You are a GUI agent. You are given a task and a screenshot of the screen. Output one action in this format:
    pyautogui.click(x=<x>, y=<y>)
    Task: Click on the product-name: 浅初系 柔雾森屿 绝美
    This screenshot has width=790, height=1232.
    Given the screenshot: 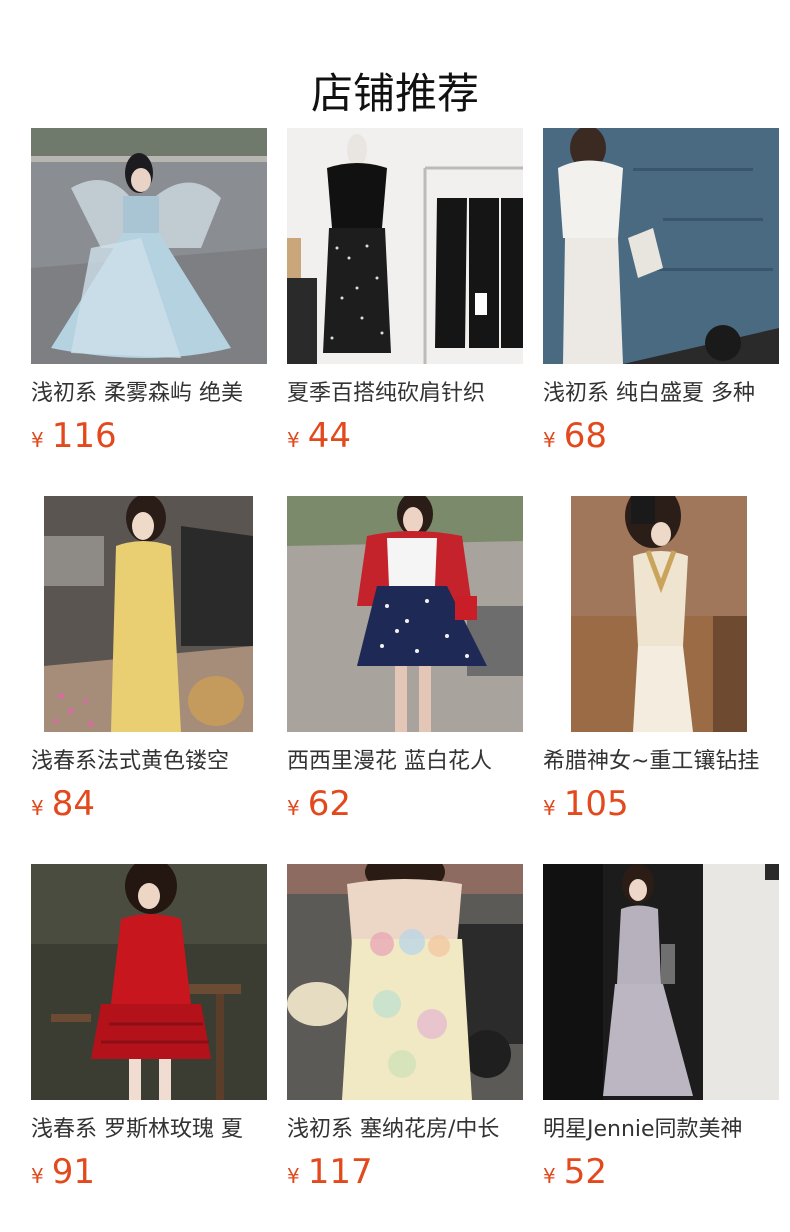 What is the action you would take?
    pyautogui.click(x=149, y=394)
    